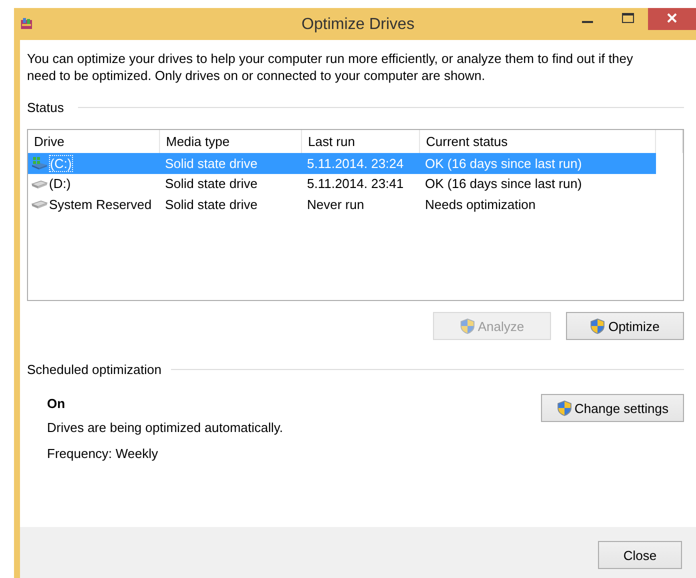  Describe the element at coordinates (45, 107) in the screenshot. I see `section-label: Status` at that location.